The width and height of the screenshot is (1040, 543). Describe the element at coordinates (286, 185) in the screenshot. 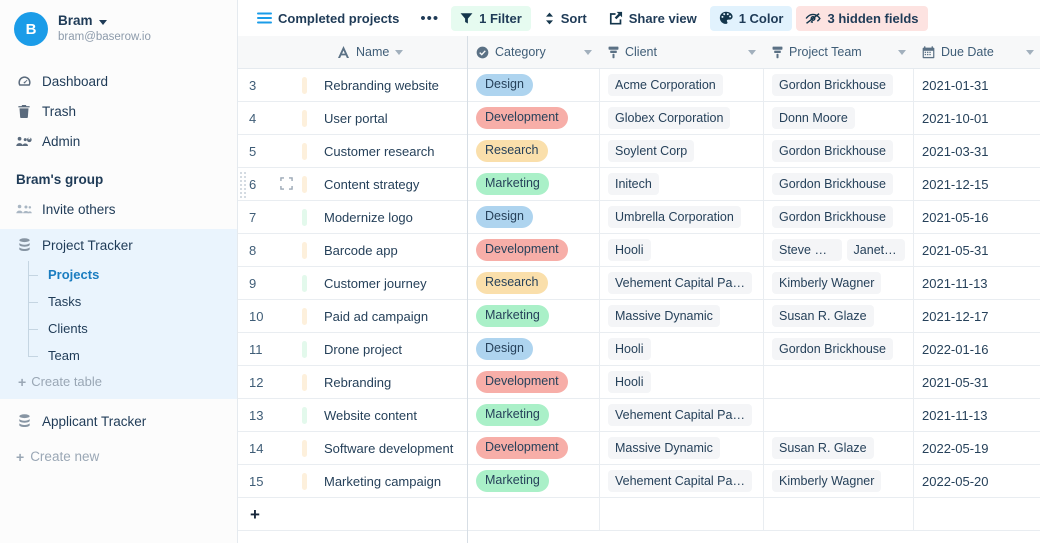

I see `expand-row-icon` at that location.